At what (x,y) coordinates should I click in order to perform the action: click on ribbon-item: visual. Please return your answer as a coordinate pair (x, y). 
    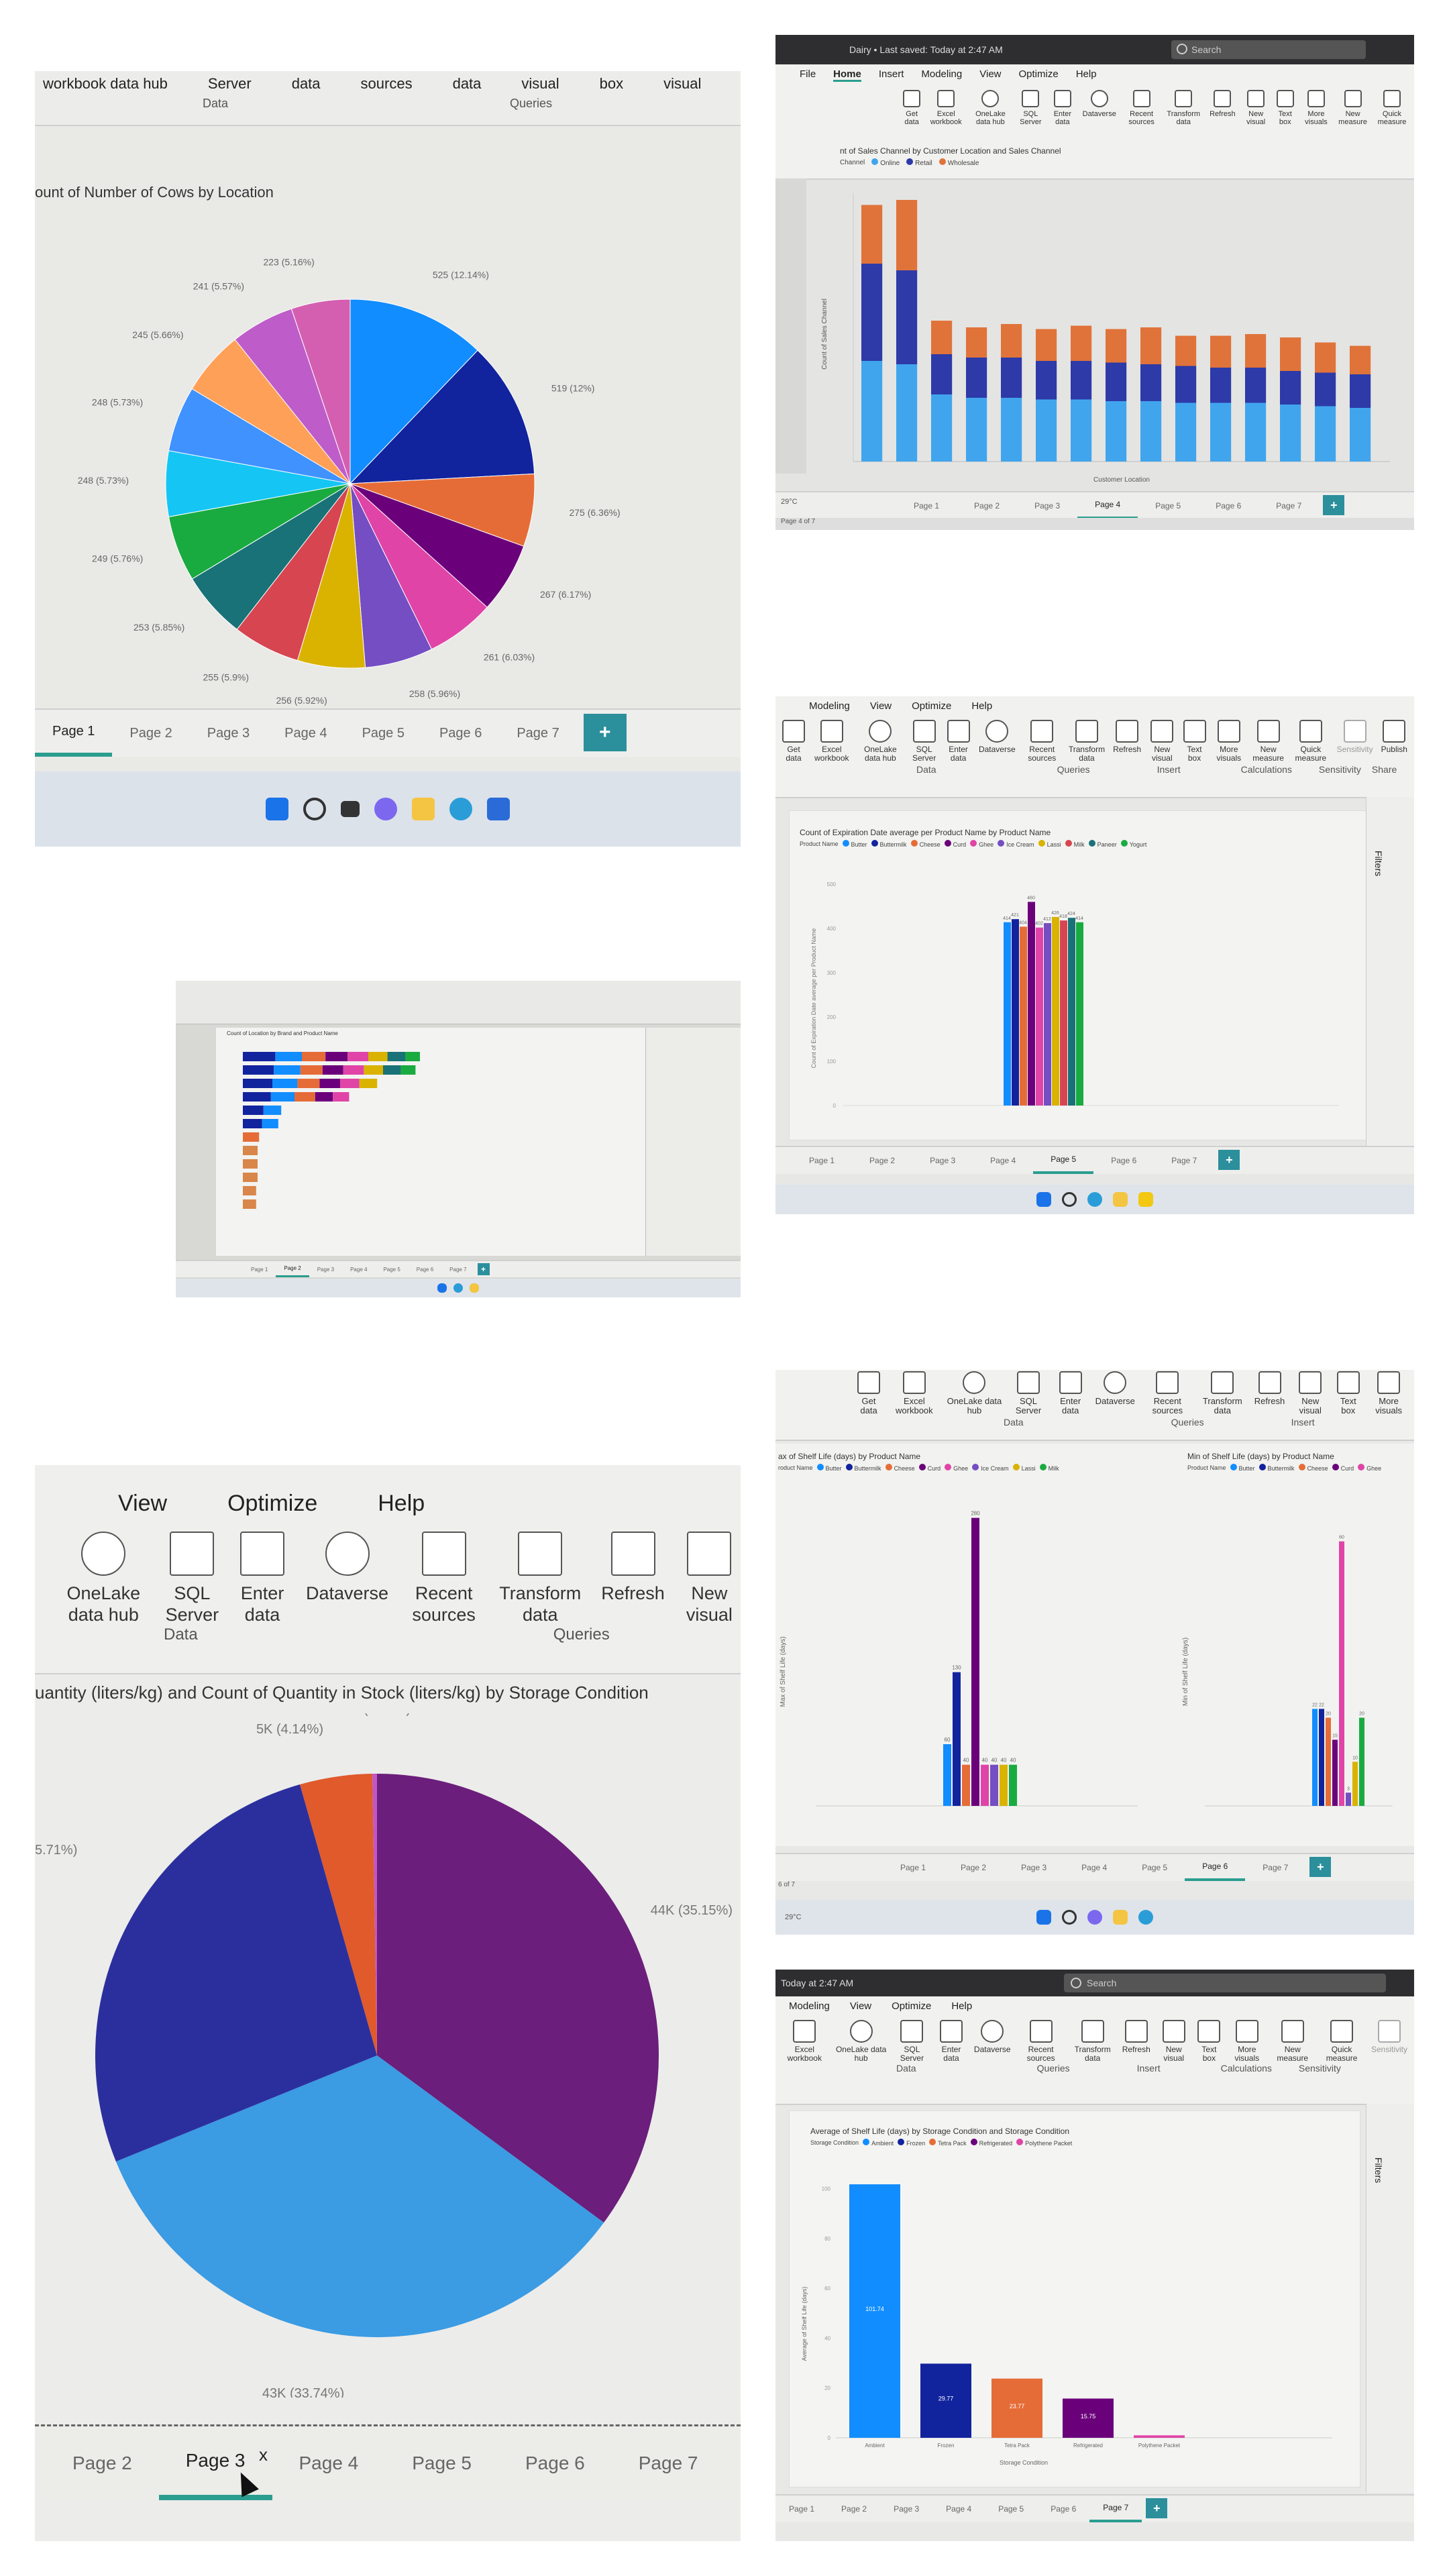
    Looking at the image, I should click on (682, 84).